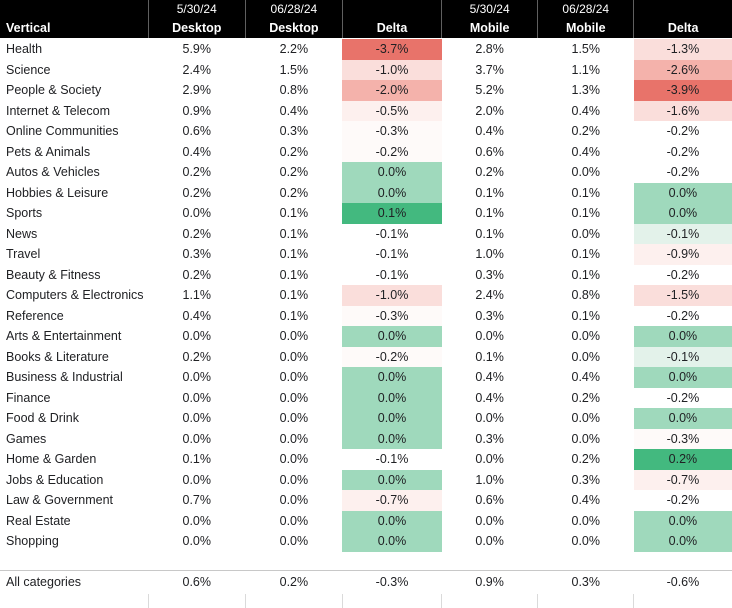  What do you see at coordinates (682, 29) in the screenshot?
I see `column-header-mobile-delta: Delta` at bounding box center [682, 29].